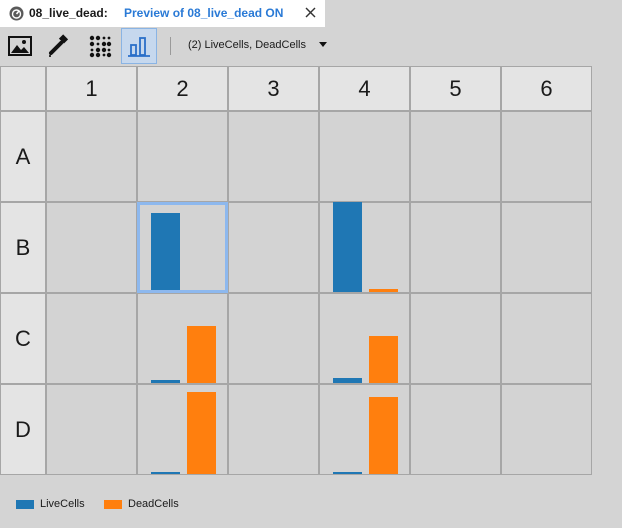 The width and height of the screenshot is (622, 528). Describe the element at coordinates (91, 429) in the screenshot. I see `well-d1` at that location.